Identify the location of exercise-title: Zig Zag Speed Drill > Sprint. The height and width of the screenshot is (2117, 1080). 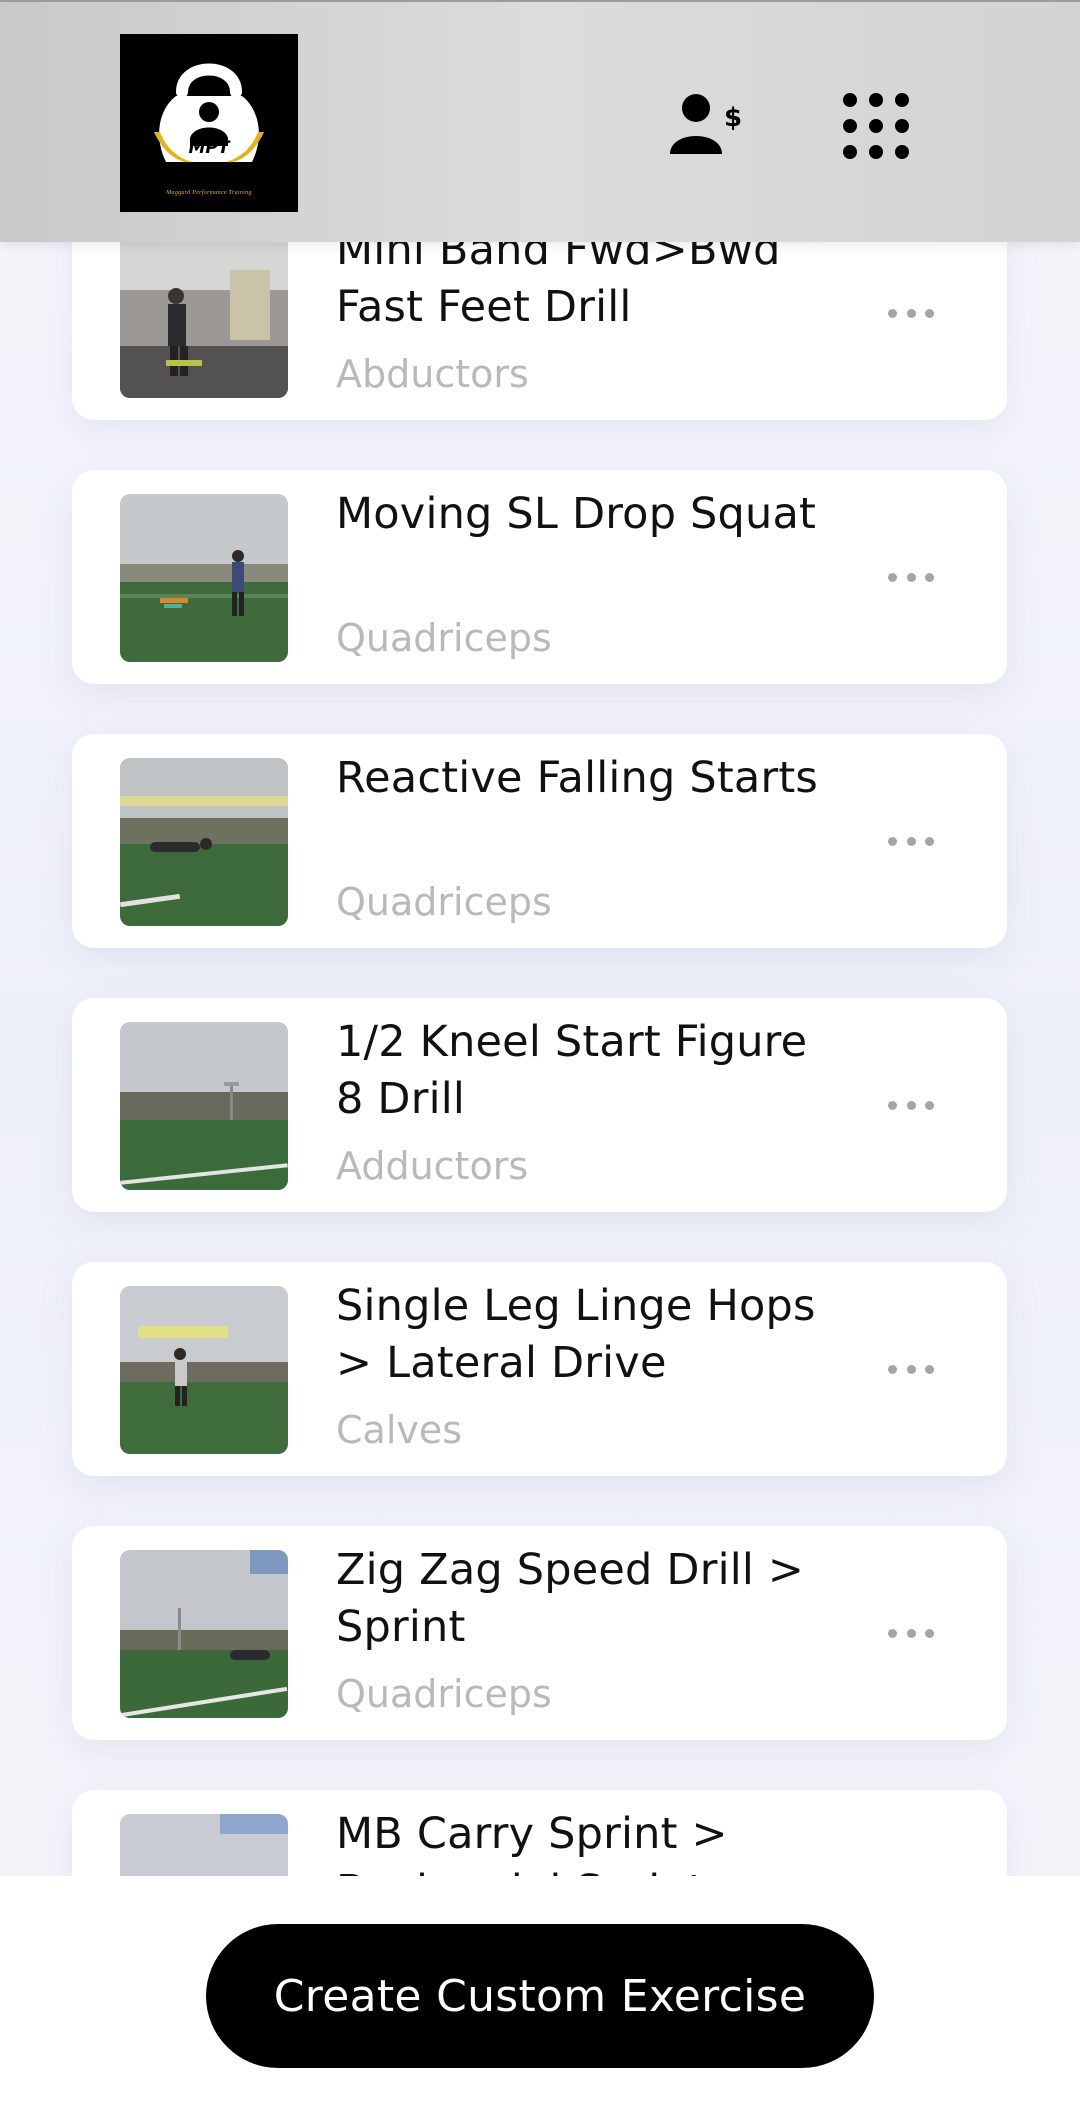
(570, 1598).